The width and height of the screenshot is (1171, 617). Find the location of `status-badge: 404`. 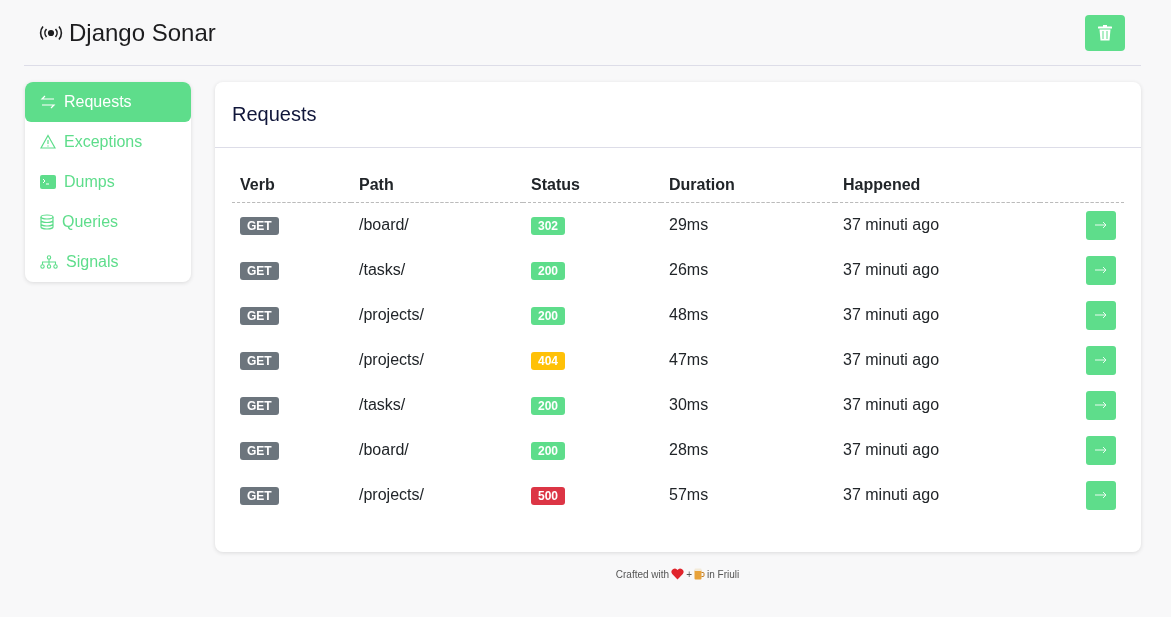

status-badge: 404 is located at coordinates (548, 360).